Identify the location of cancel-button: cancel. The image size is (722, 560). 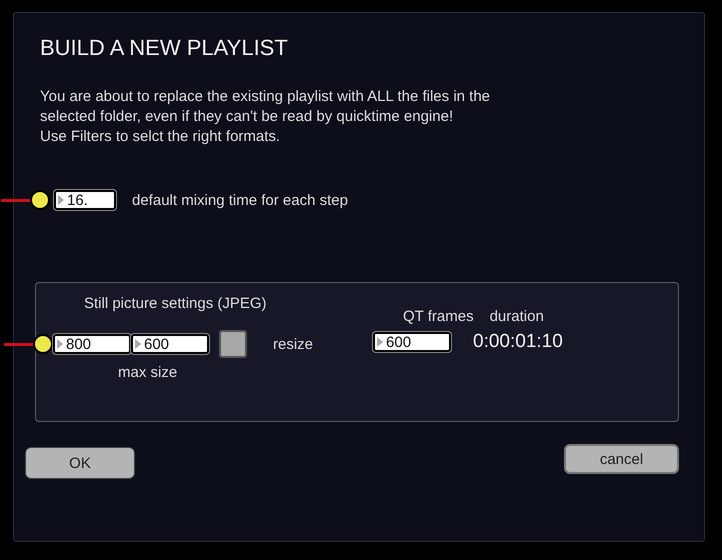
(621, 459).